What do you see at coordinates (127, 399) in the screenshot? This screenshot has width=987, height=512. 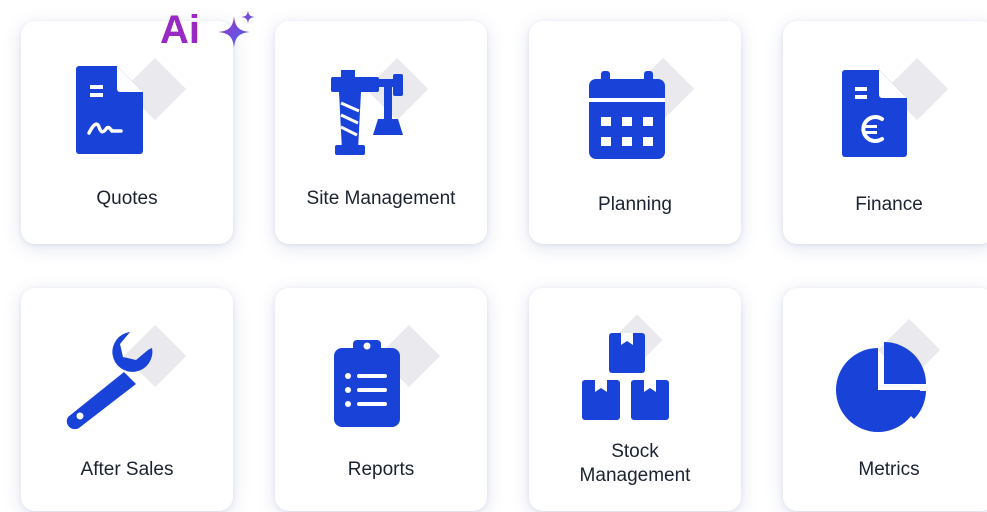 I see `module-card-after-sales: After Sales` at bounding box center [127, 399].